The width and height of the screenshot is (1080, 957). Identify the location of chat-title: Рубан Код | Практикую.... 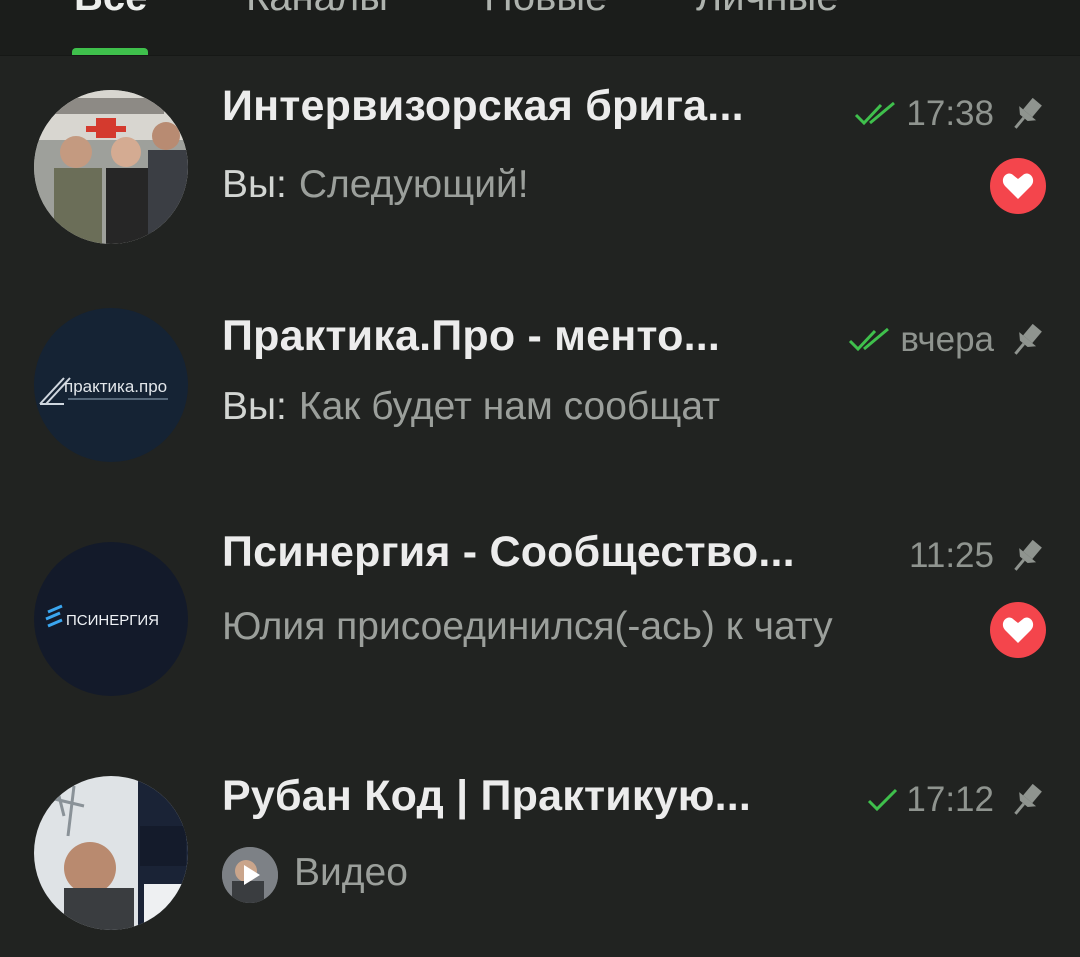
(487, 796).